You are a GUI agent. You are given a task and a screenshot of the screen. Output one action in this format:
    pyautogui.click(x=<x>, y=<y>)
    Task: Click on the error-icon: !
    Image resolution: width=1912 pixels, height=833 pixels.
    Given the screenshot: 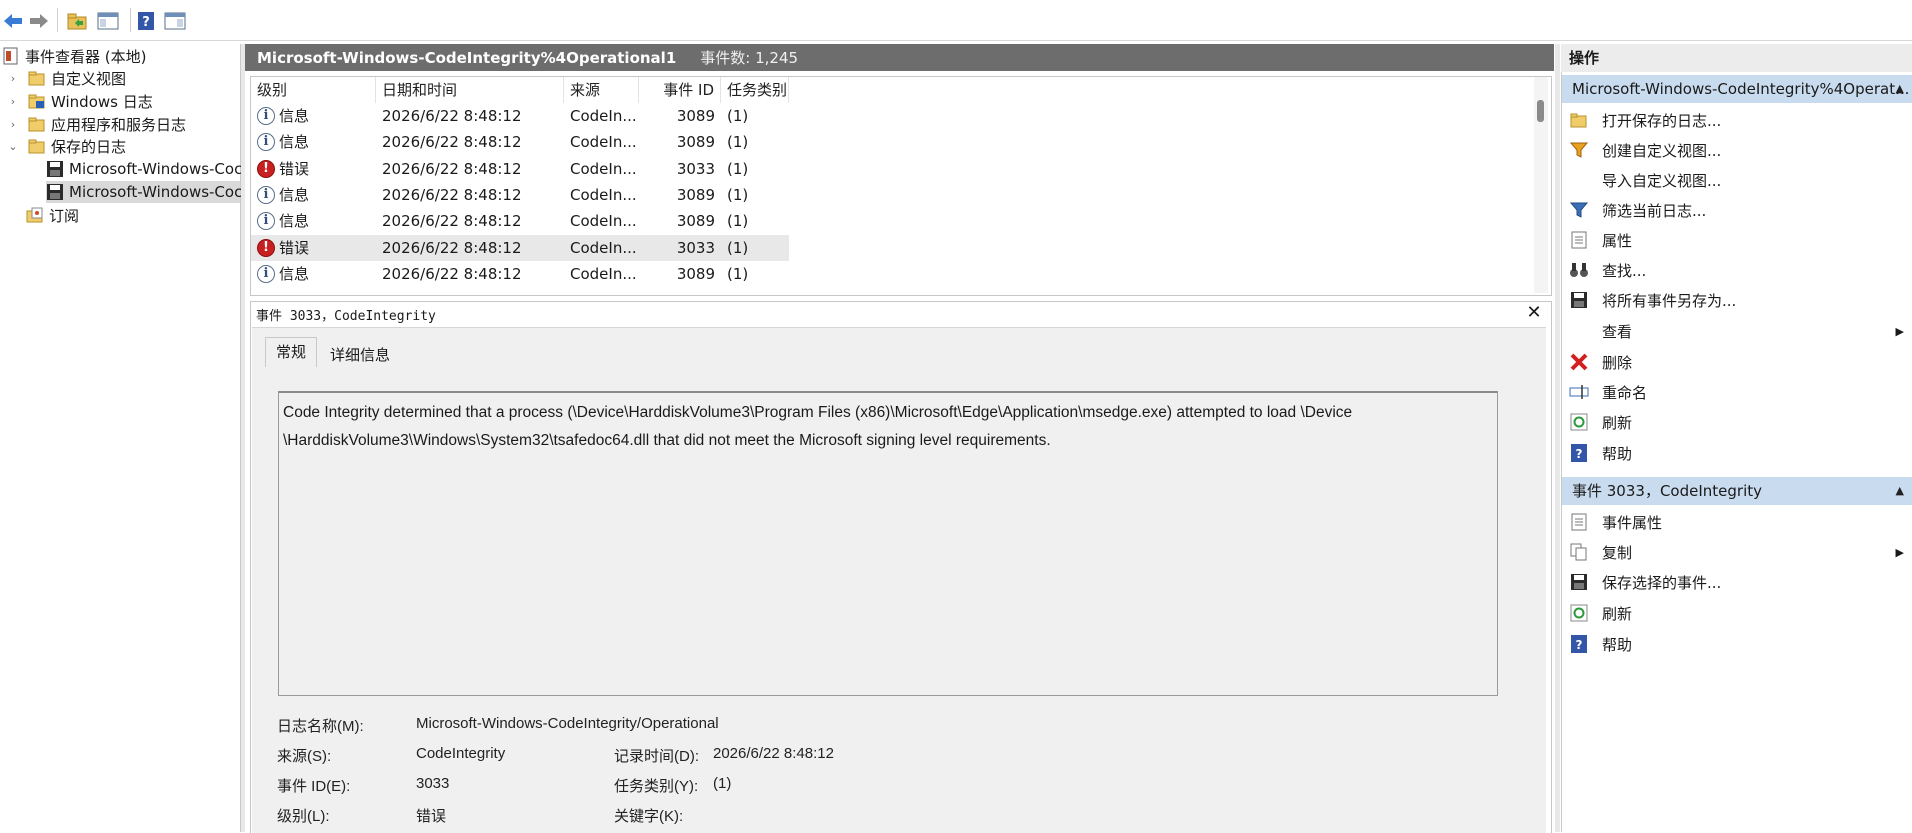 What is the action you would take?
    pyautogui.click(x=266, y=247)
    